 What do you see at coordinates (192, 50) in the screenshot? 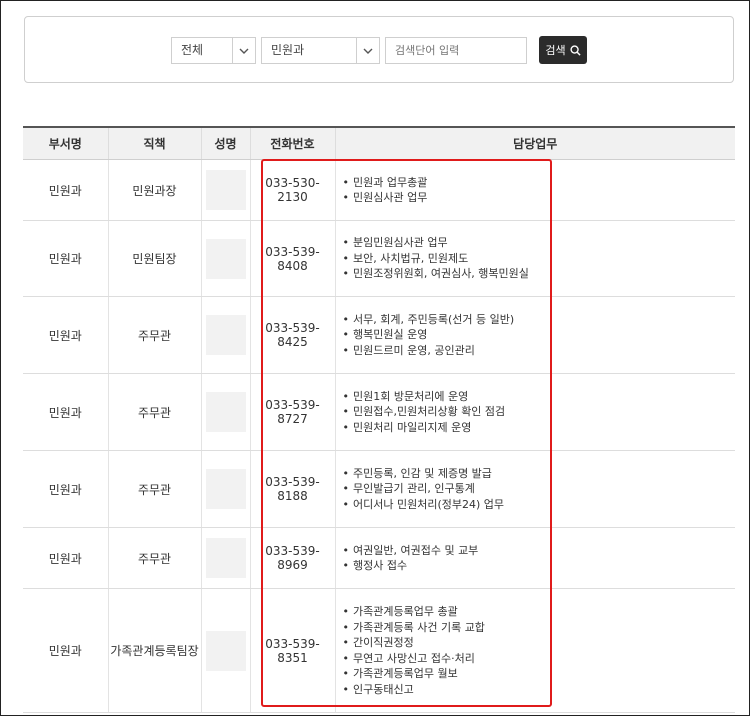
I see `scope-select-value: 전체` at bounding box center [192, 50].